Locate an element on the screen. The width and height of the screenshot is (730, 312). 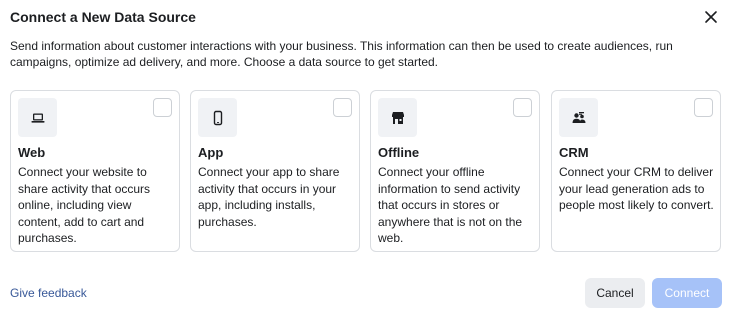
laptop-icon is located at coordinates (37, 117).